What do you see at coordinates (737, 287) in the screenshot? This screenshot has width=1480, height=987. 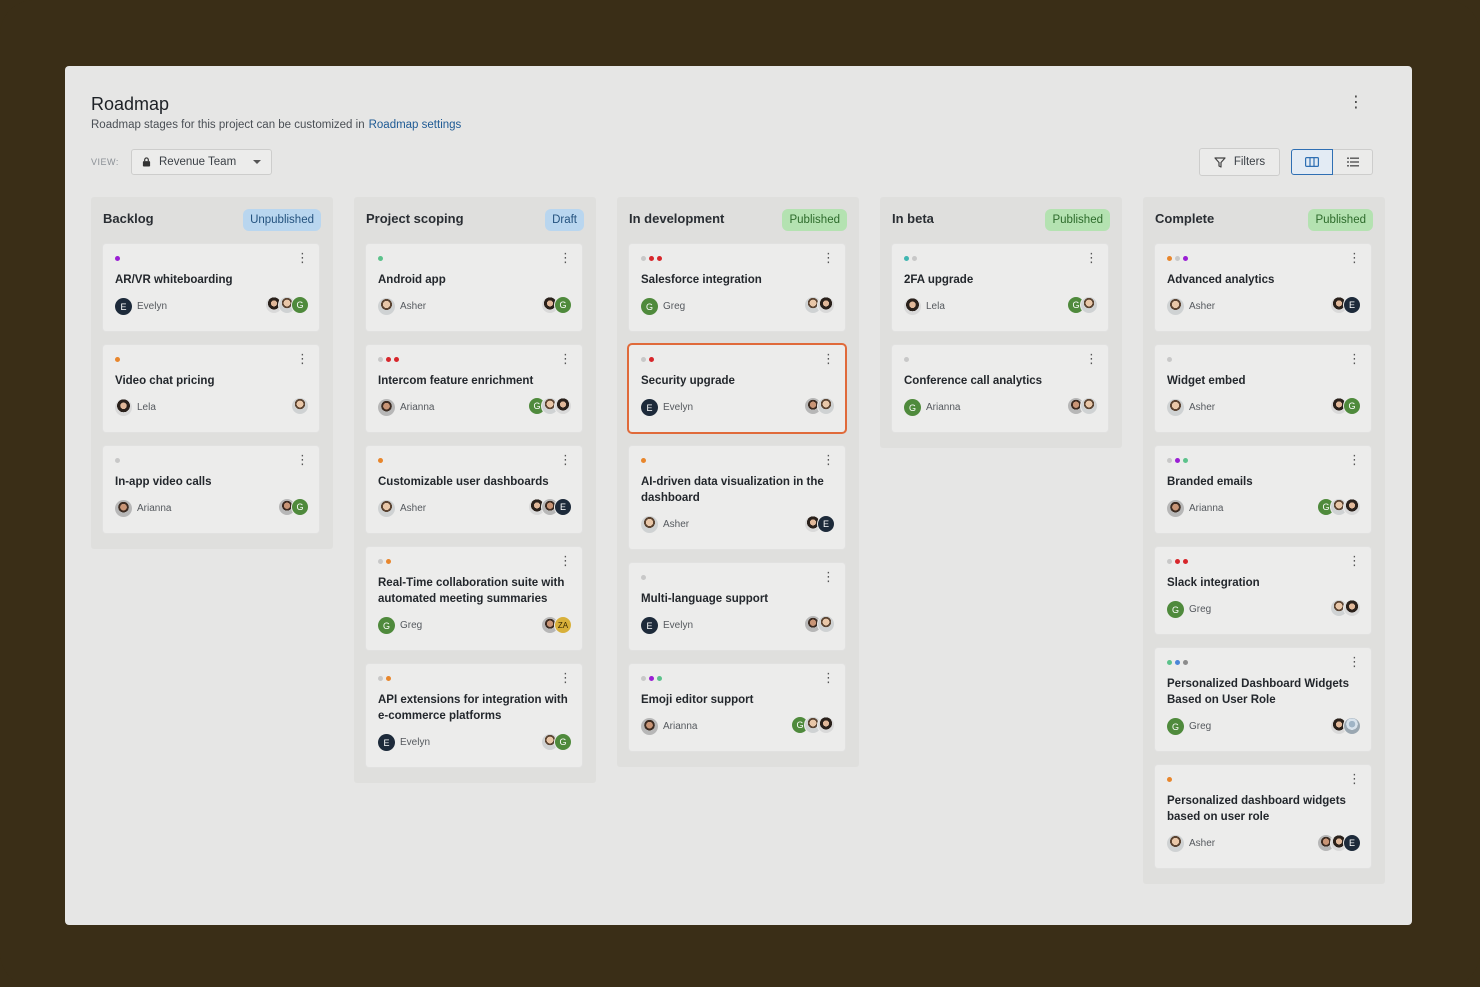 I see `roadmap-card: ⋮ Salesforce integration G Greg` at bounding box center [737, 287].